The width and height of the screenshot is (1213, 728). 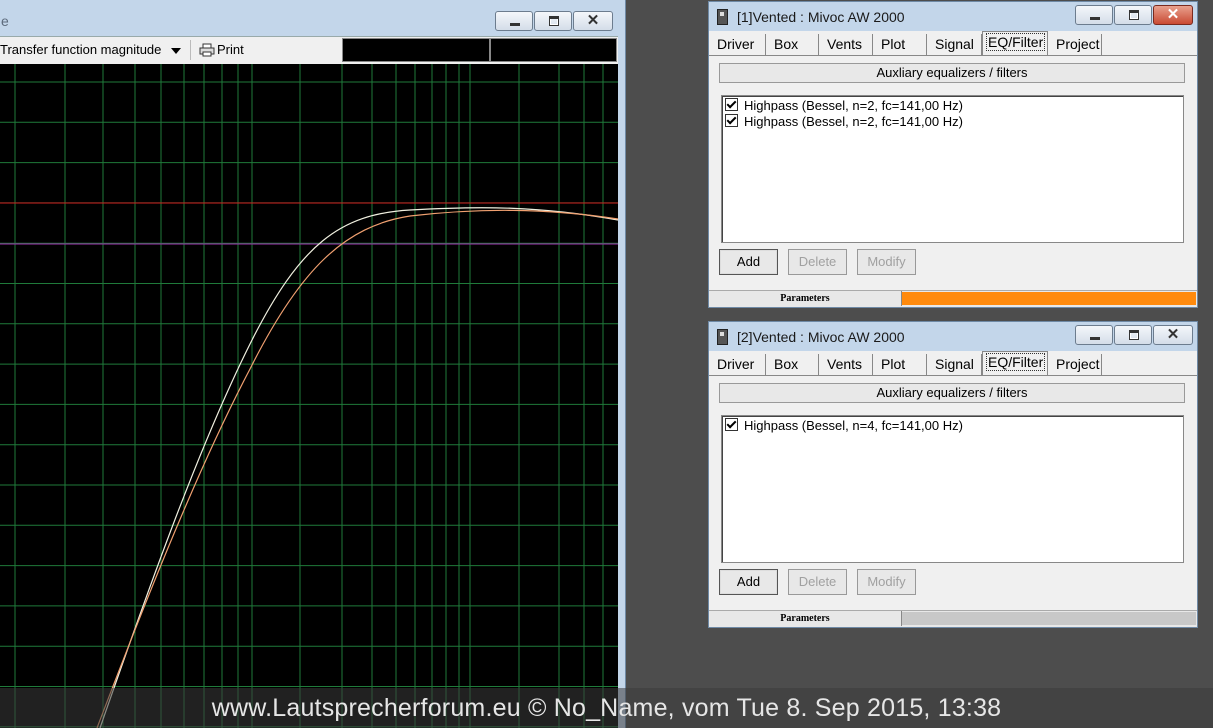 I want to click on plot-window-title: e, so click(x=5, y=21).